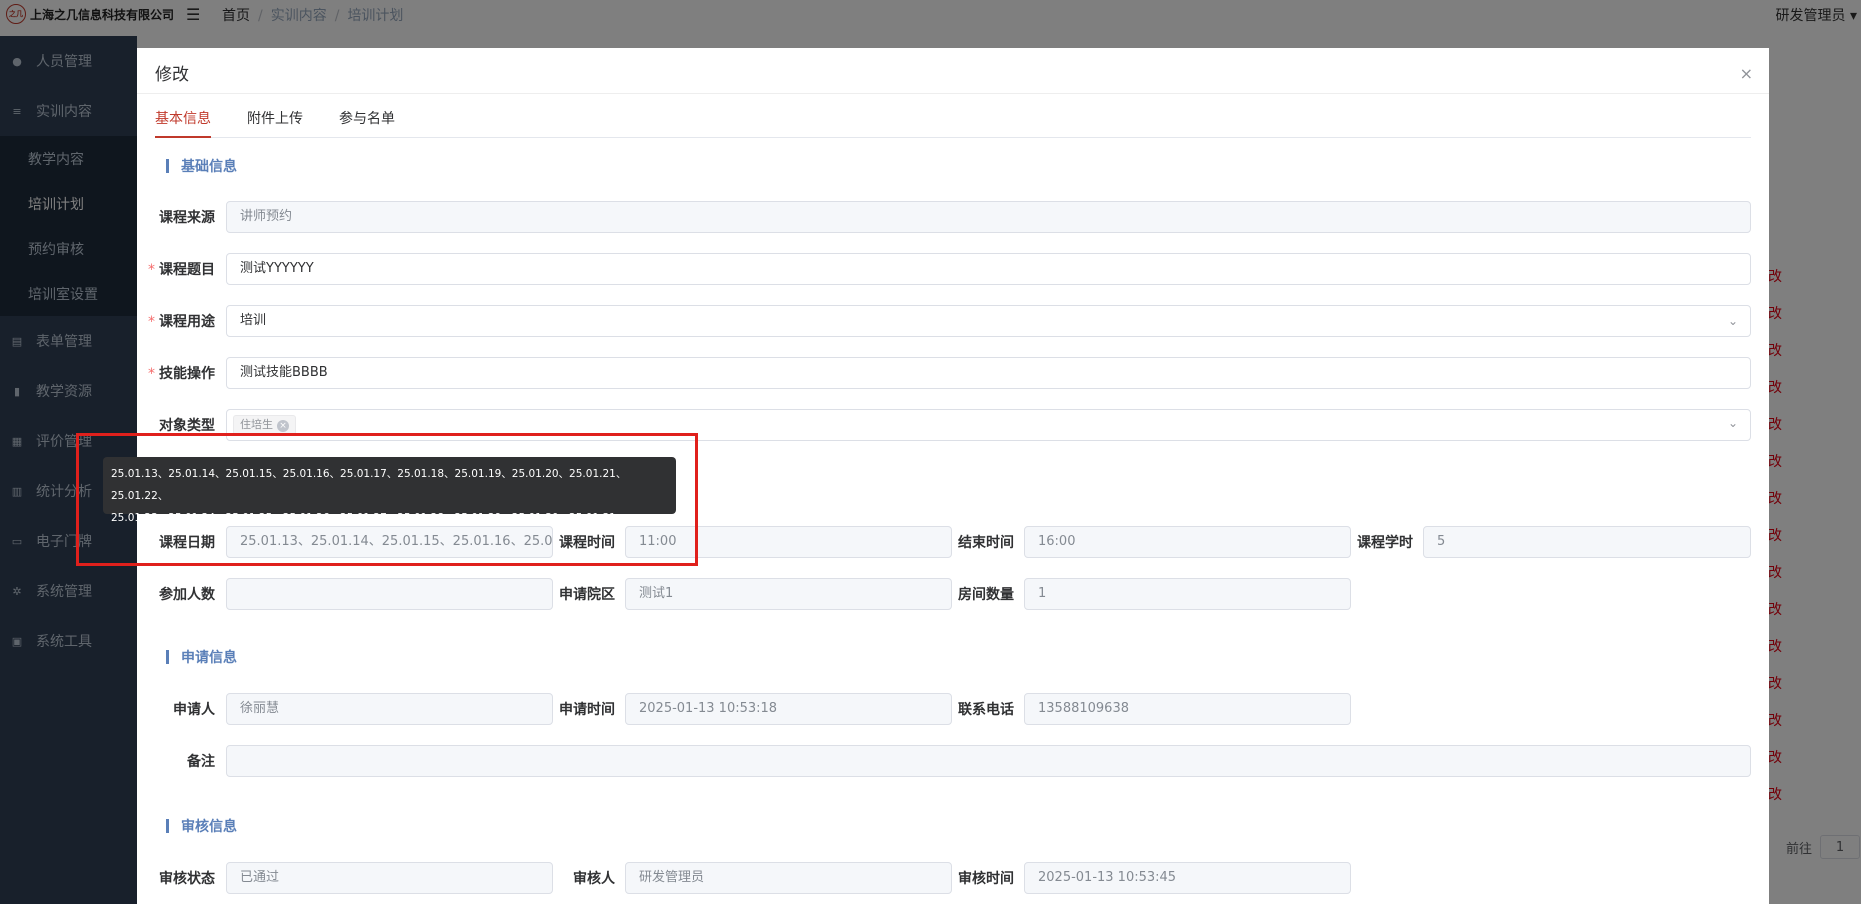  Describe the element at coordinates (1587, 542) in the screenshot. I see `course-hours-field: 5` at that location.